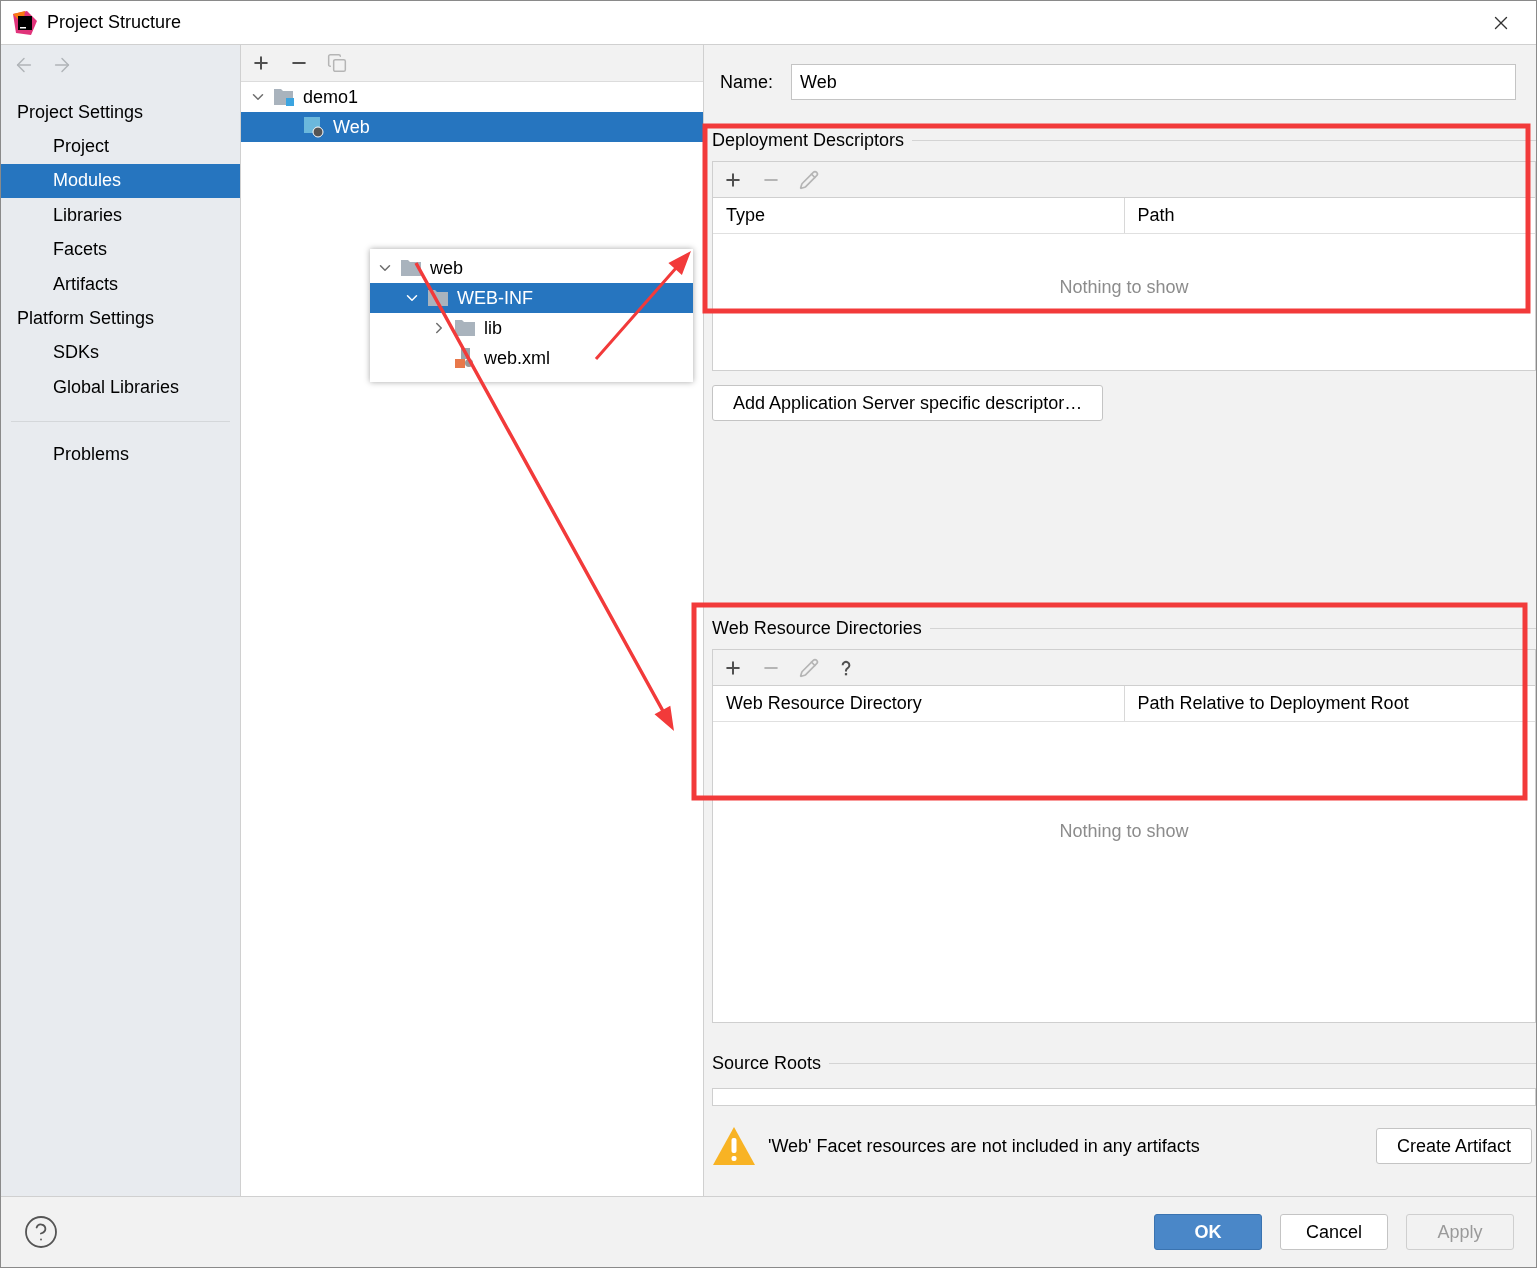  I want to click on tree-item: Web, so click(472, 127).